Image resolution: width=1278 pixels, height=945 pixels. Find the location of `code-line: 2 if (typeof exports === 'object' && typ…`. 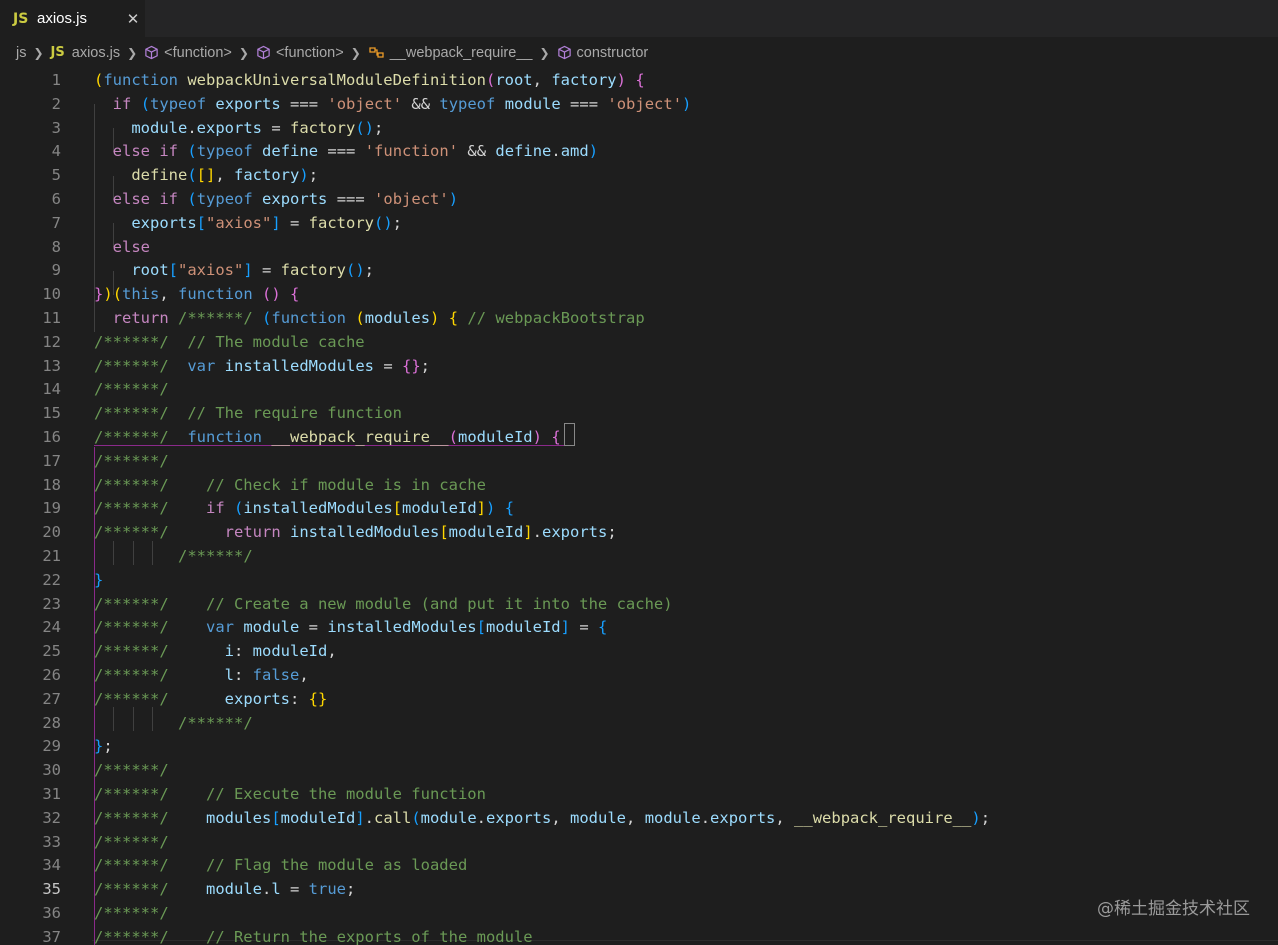

code-line: 2 if (typeof exports === 'object' && typ… is located at coordinates (639, 104).